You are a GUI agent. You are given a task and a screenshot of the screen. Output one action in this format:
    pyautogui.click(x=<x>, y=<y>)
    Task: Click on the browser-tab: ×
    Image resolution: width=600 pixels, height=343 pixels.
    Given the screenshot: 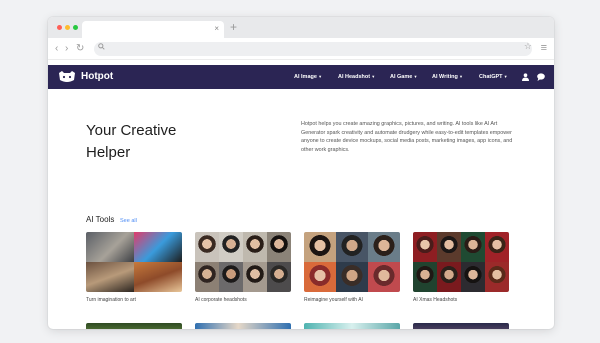 What is the action you would take?
    pyautogui.click(x=153, y=29)
    